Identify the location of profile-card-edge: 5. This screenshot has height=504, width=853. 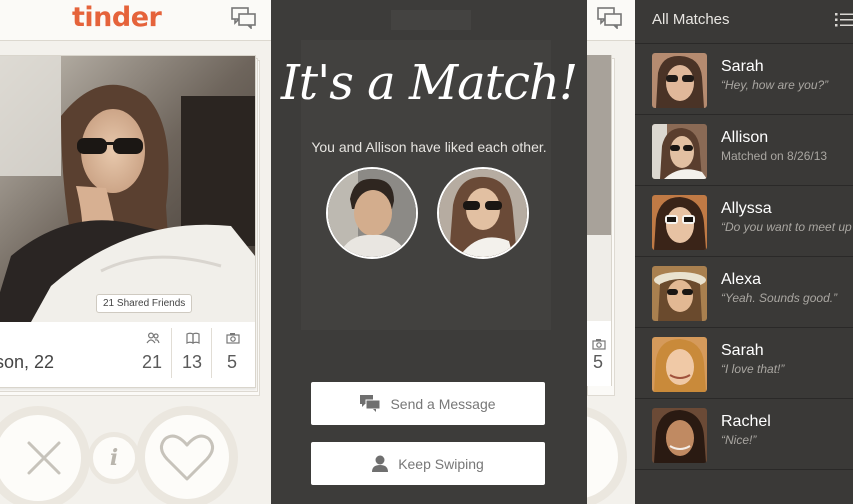
(599, 220).